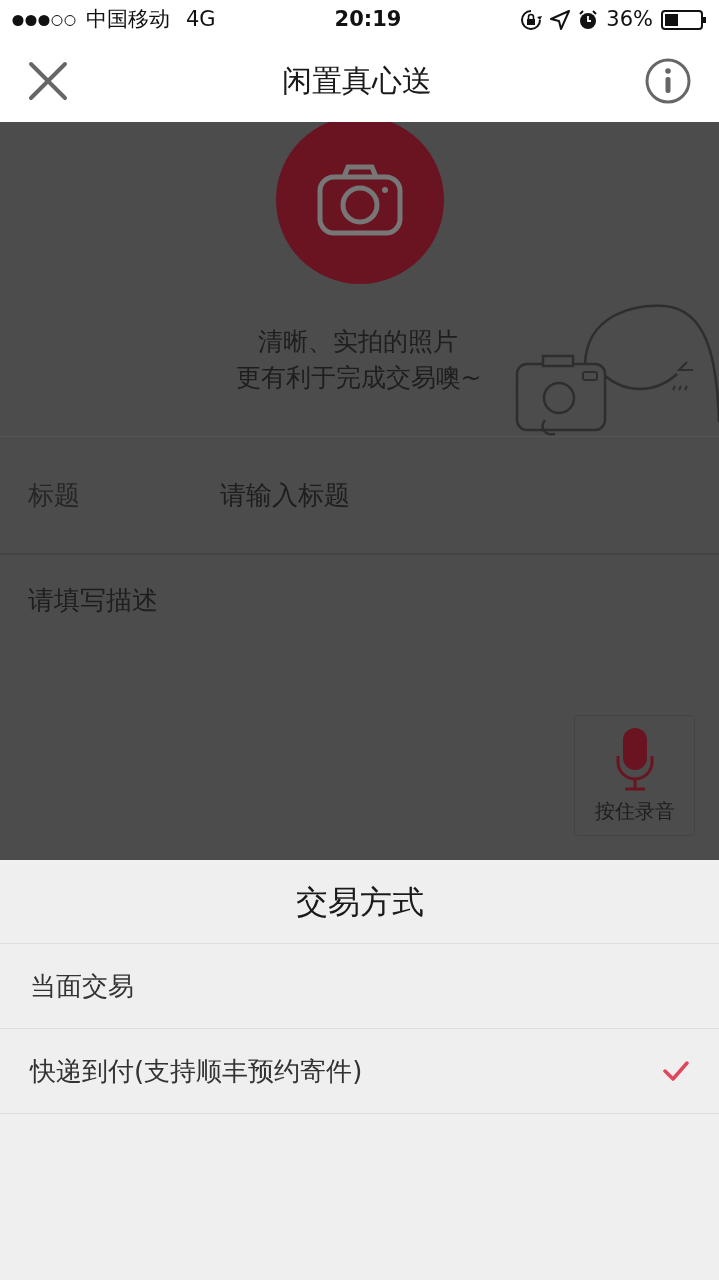 The width and height of the screenshot is (719, 1280). What do you see at coordinates (359, 200) in the screenshot?
I see `camera-icon` at bounding box center [359, 200].